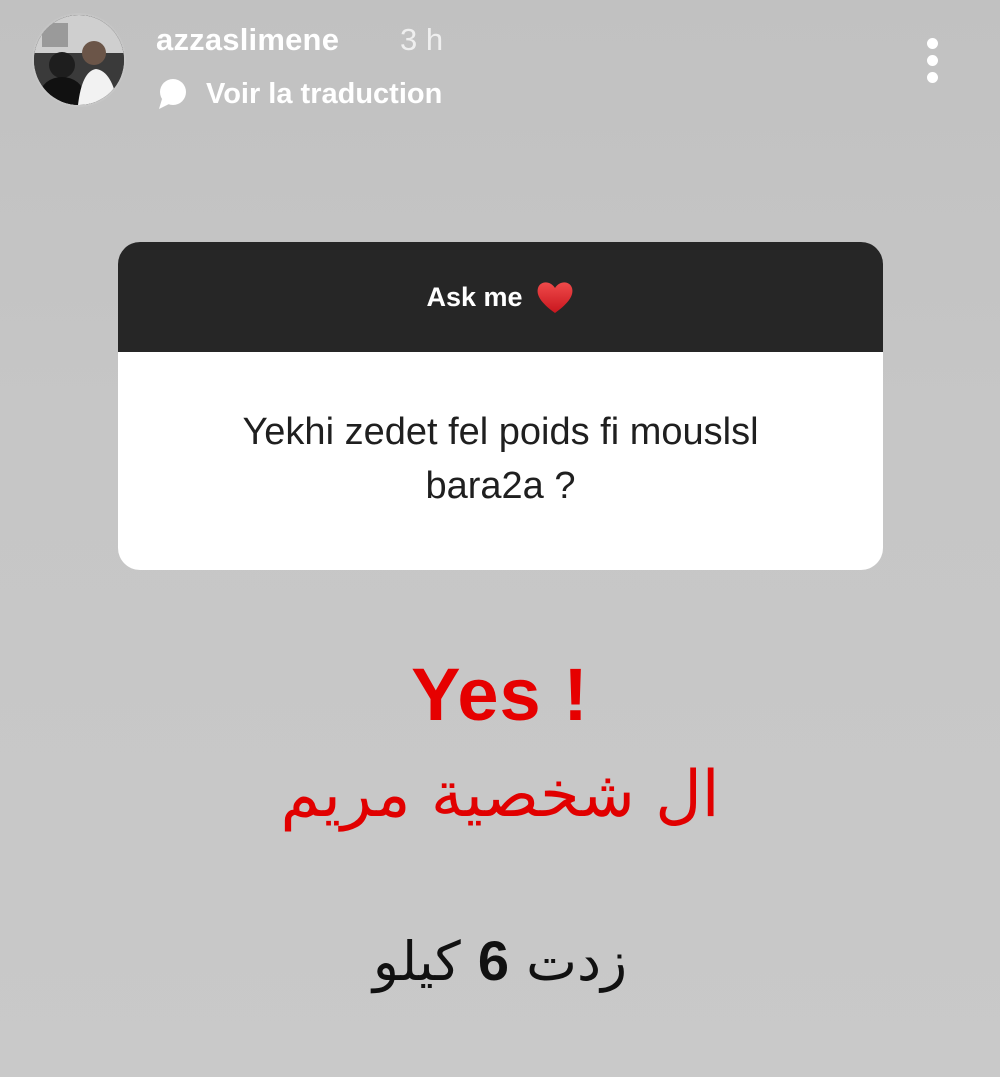 This screenshot has height=1077, width=1000. What do you see at coordinates (493, 960) in the screenshot?
I see `weight-number: 6` at bounding box center [493, 960].